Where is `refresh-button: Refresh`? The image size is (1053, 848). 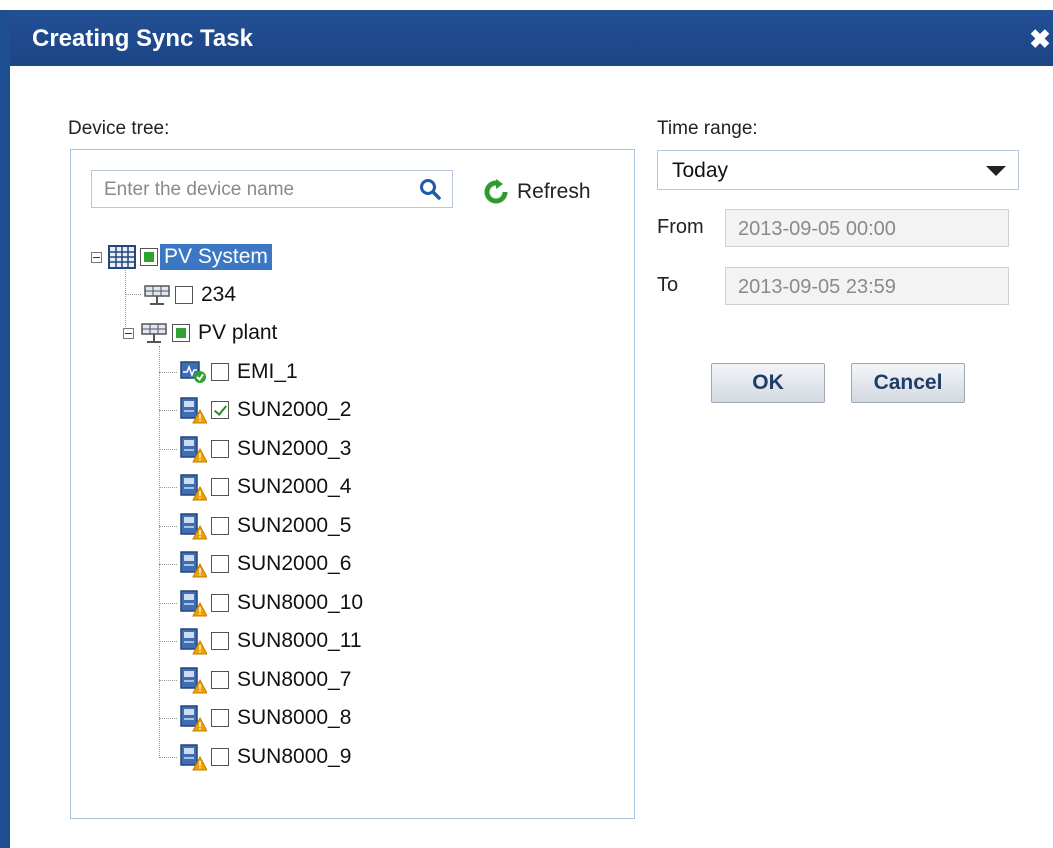
refresh-button: Refresh is located at coordinates (537, 192).